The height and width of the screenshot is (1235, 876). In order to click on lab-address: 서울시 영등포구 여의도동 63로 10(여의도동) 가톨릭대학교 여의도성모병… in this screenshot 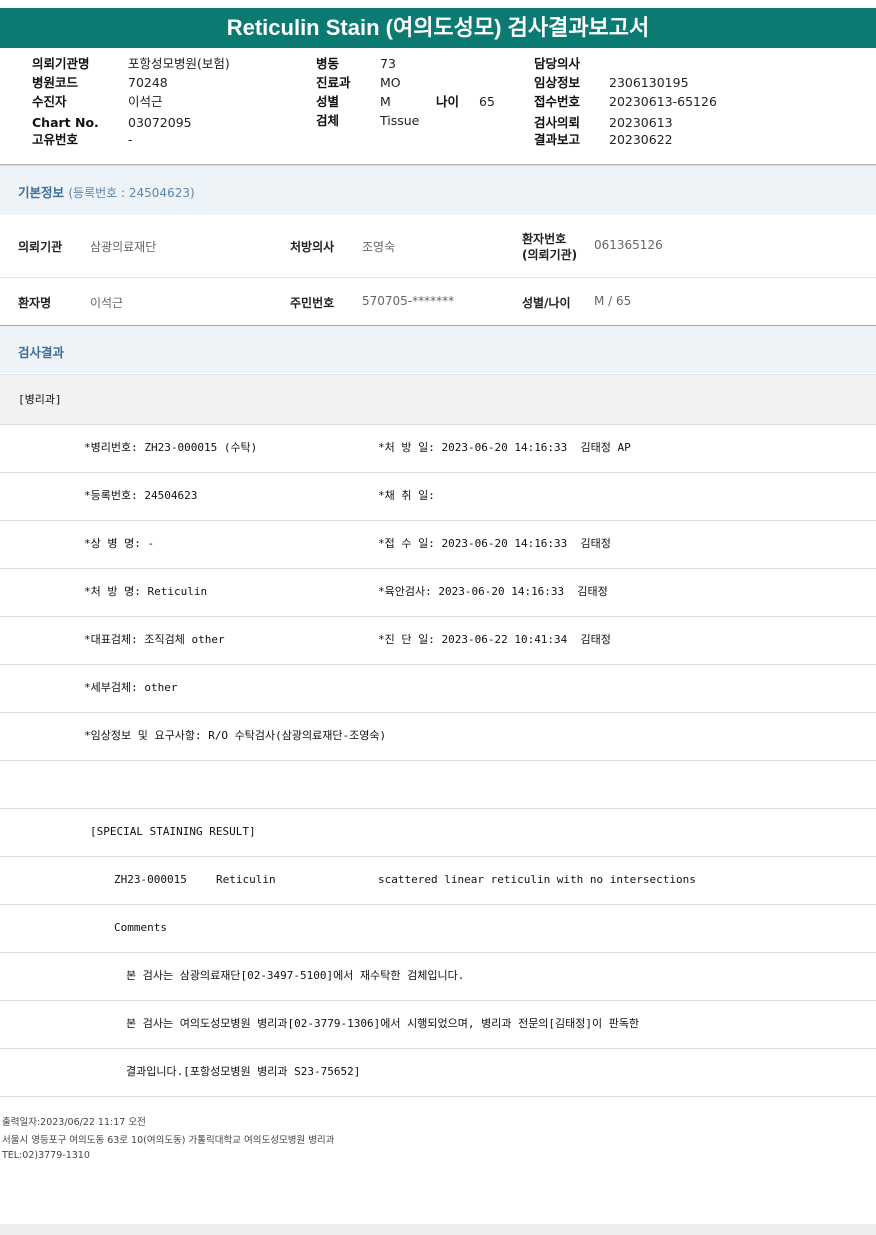, I will do `click(168, 1140)`.